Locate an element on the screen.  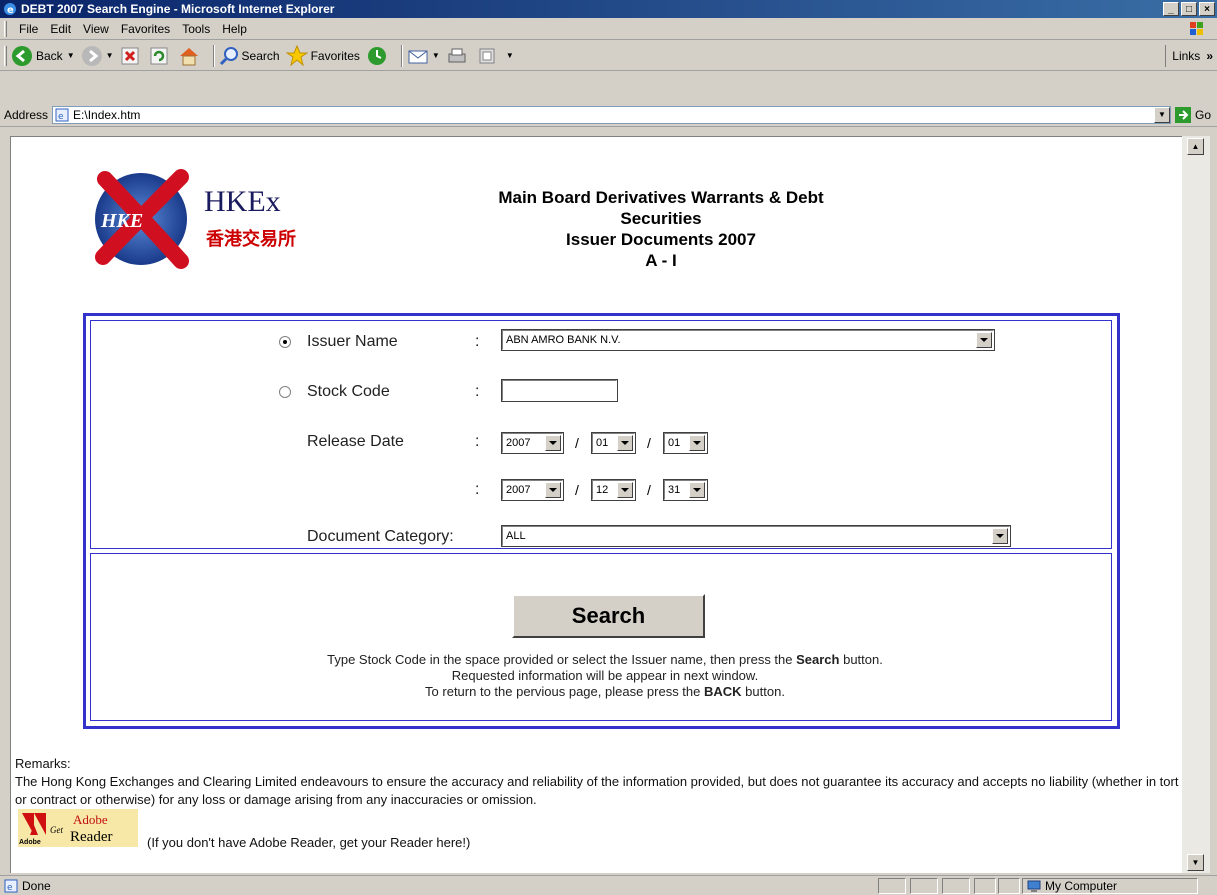
from-day-select: 01 is located at coordinates (685, 443).